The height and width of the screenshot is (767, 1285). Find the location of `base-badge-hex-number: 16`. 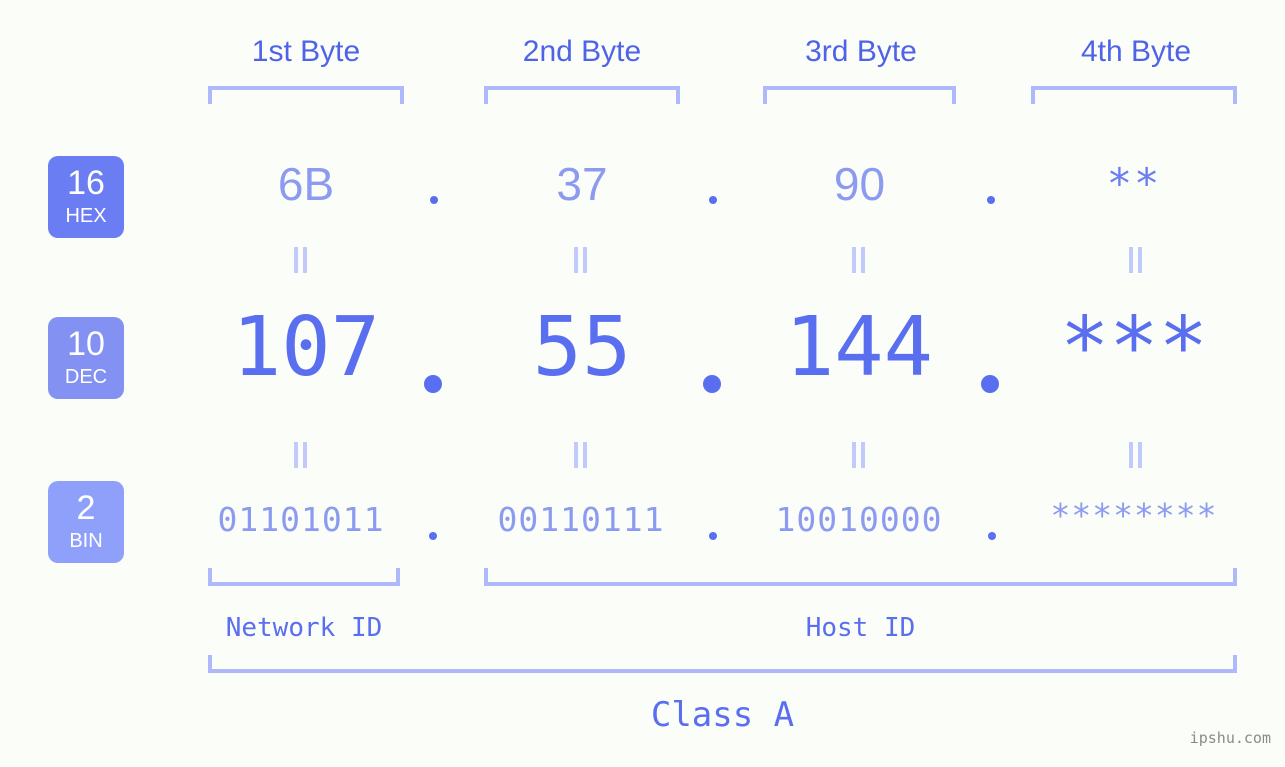

base-badge-hex-number: 16 is located at coordinates (86, 183).